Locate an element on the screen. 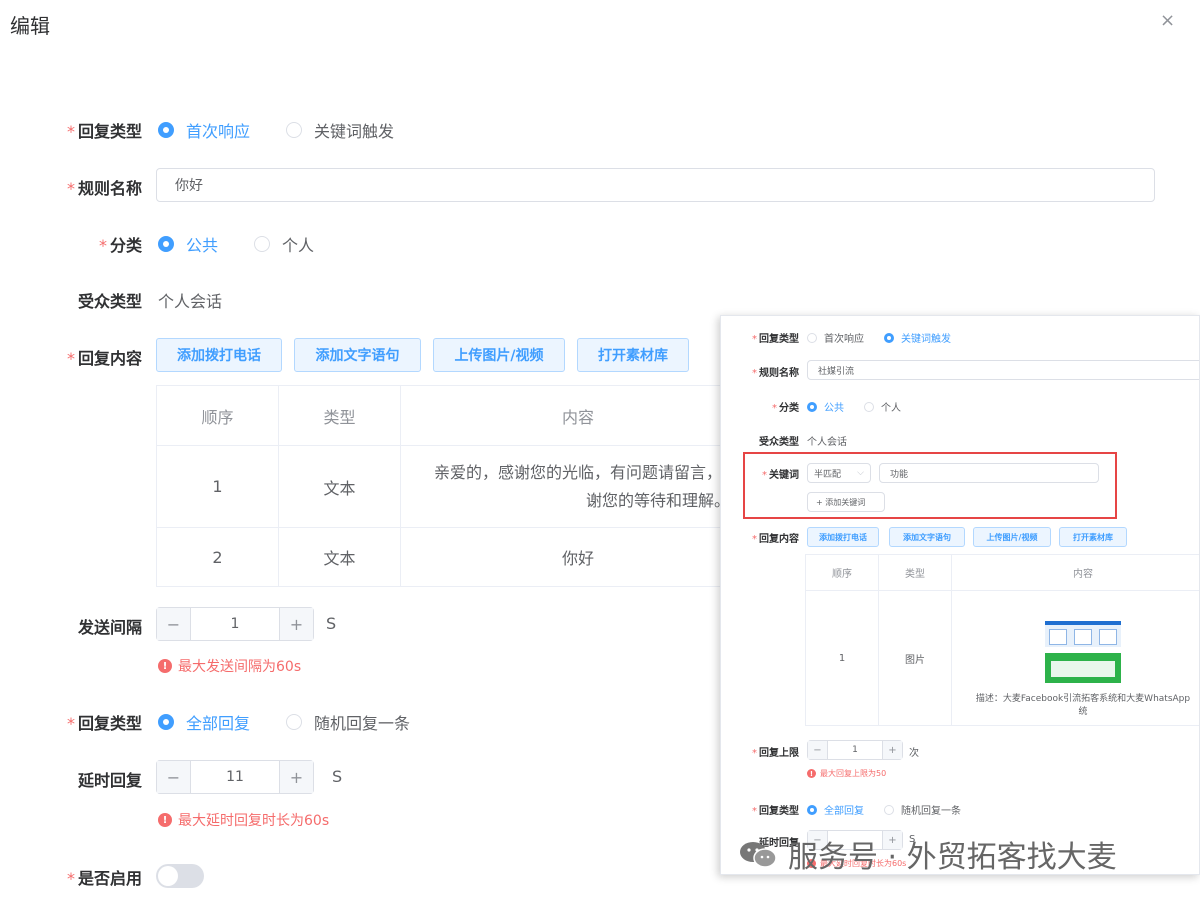 This screenshot has width=1200, height=900. interval-unit: S is located at coordinates (331, 623).